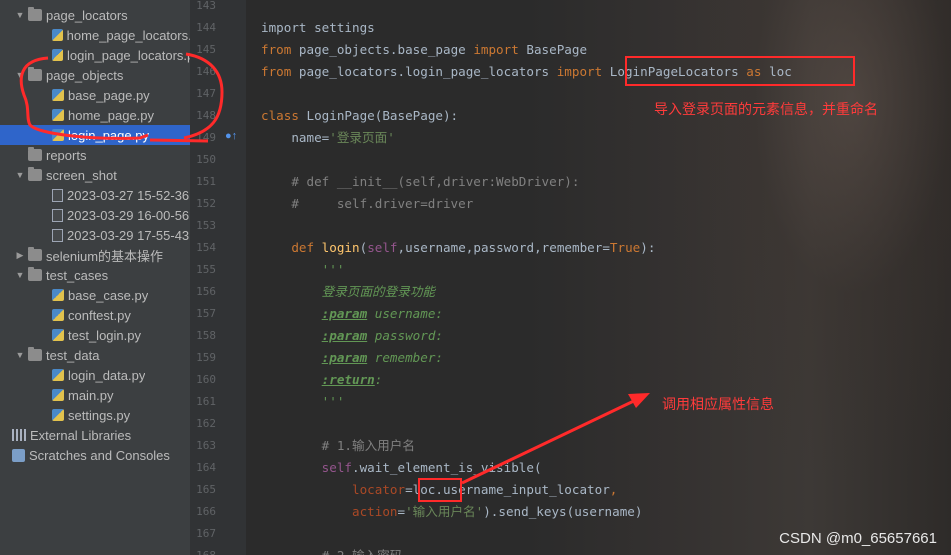 Image resolution: width=951 pixels, height=555 pixels. What do you see at coordinates (551, 440) in the screenshot?
I see `arrow-line` at bounding box center [551, 440].